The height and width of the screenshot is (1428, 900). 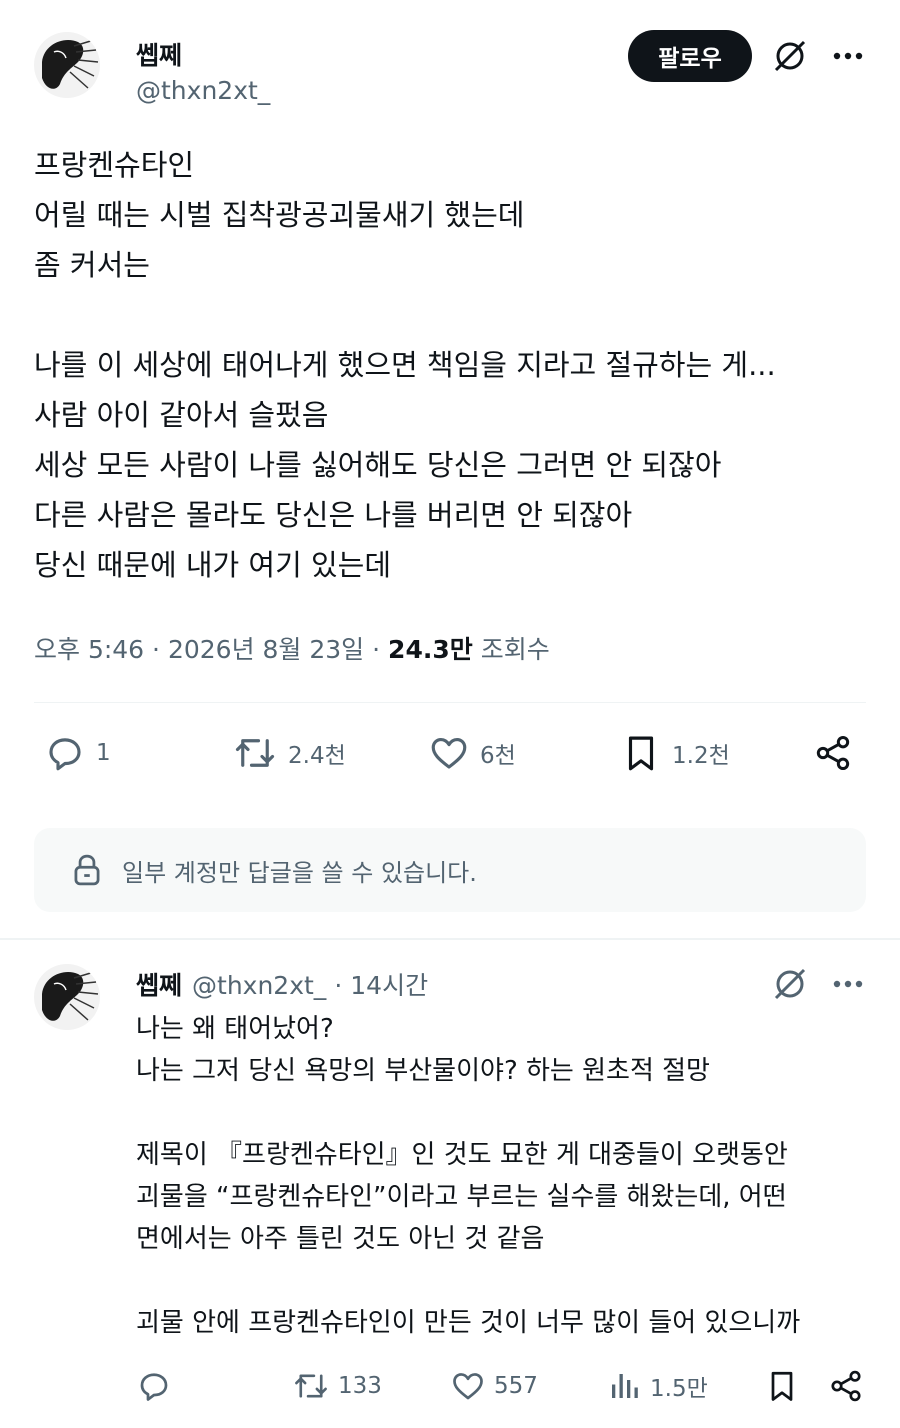 What do you see at coordinates (235, 1029) in the screenshot?
I see `reply-line: 나는 왜 태어났어?` at bounding box center [235, 1029].